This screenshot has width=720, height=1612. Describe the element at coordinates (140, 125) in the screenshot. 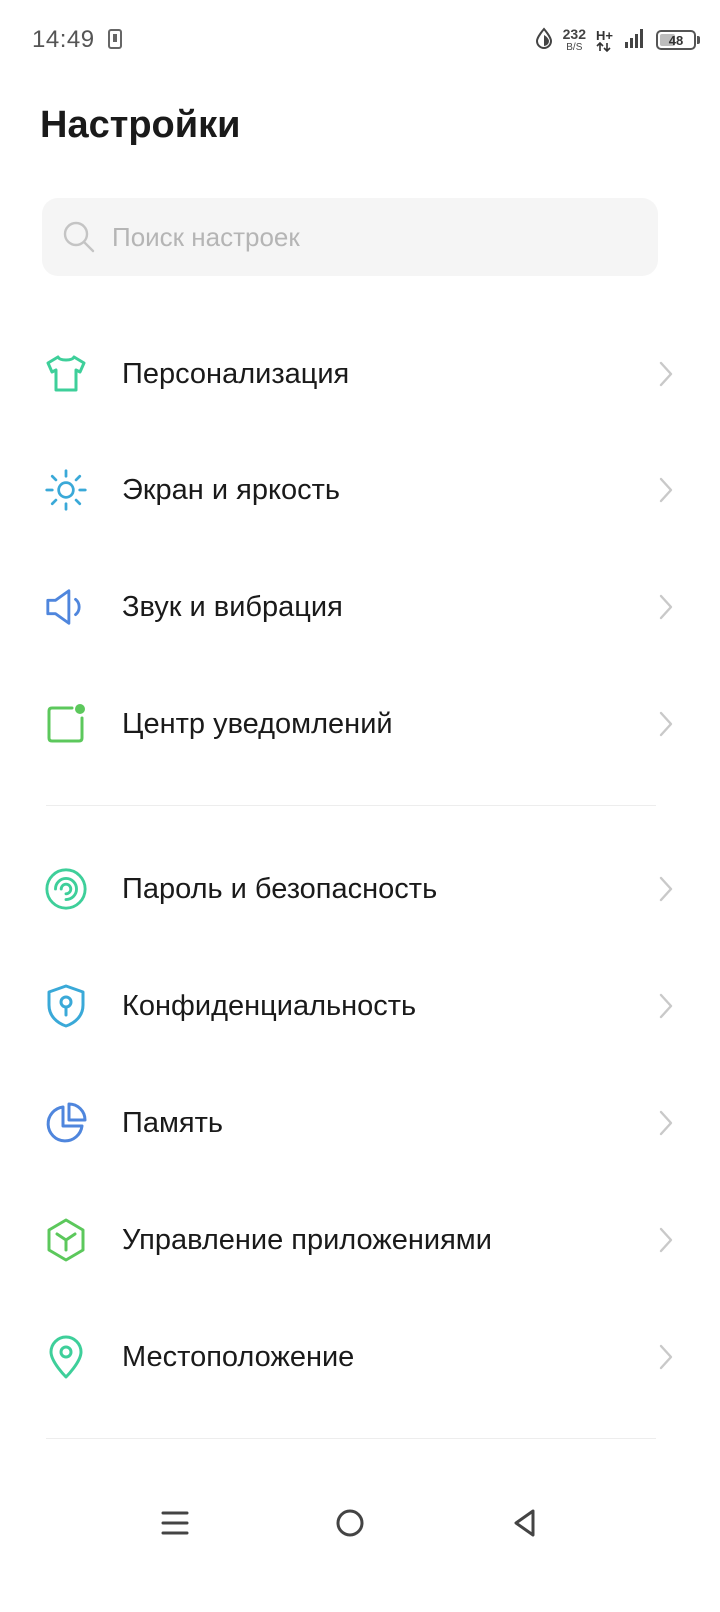

I see `page-title: Настройки` at that location.